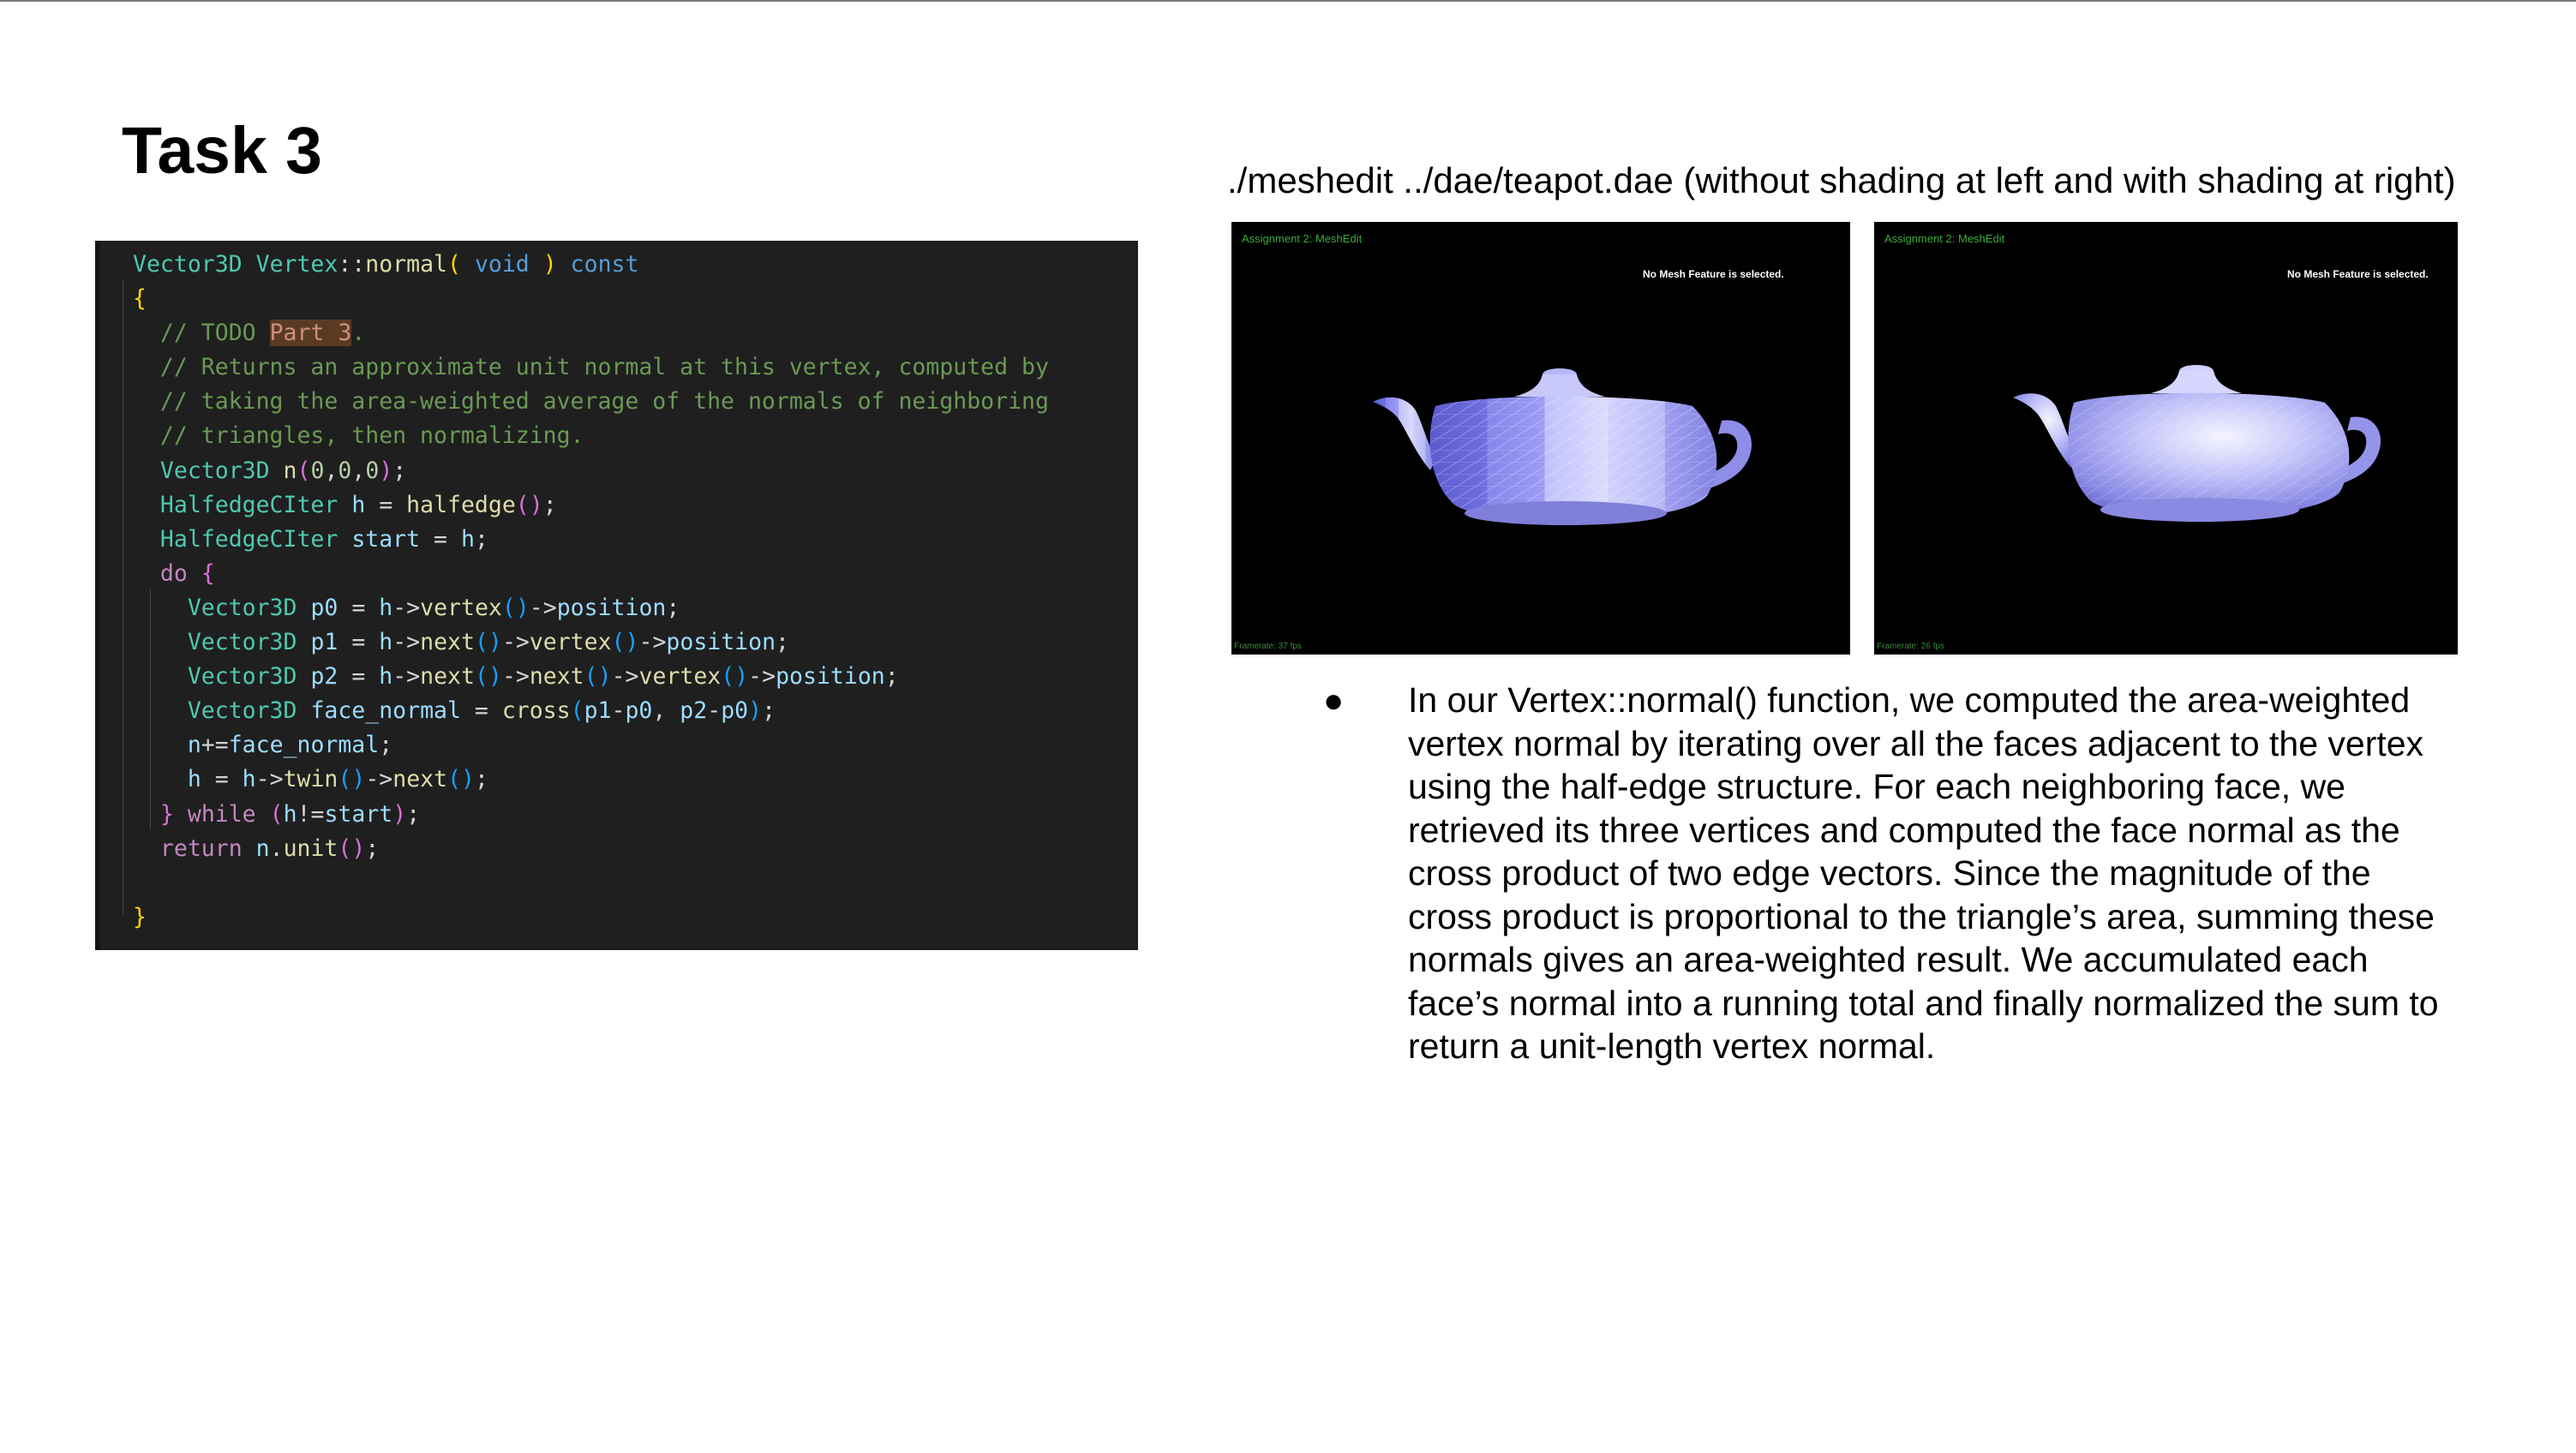  I want to click on code-line: HalfedgeCIter h = halfedge();, so click(358, 505).